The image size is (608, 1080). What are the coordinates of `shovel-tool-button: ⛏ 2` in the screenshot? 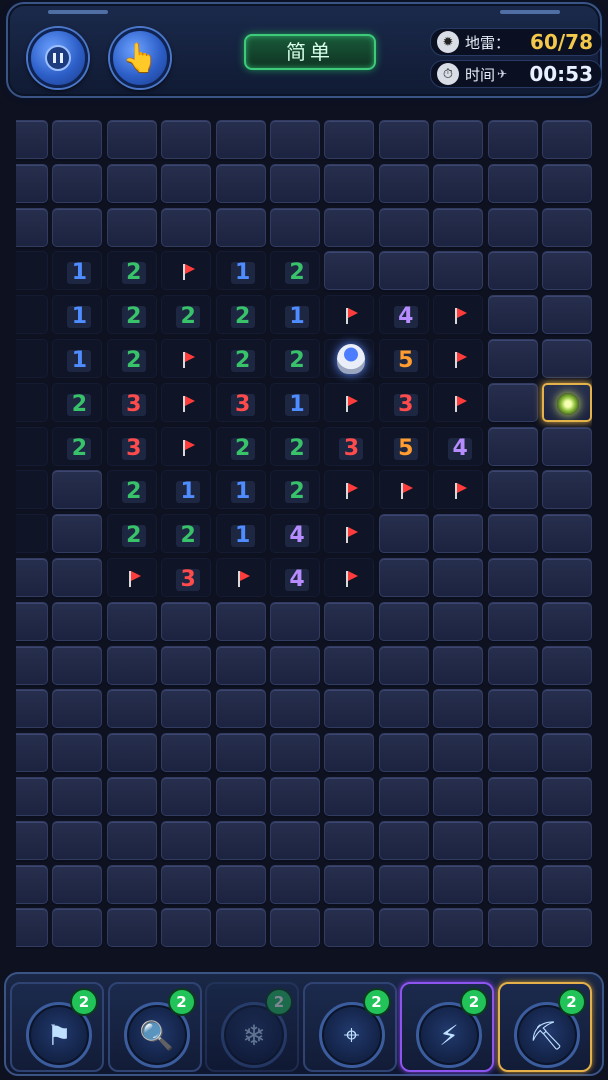 It's located at (544, 1027).